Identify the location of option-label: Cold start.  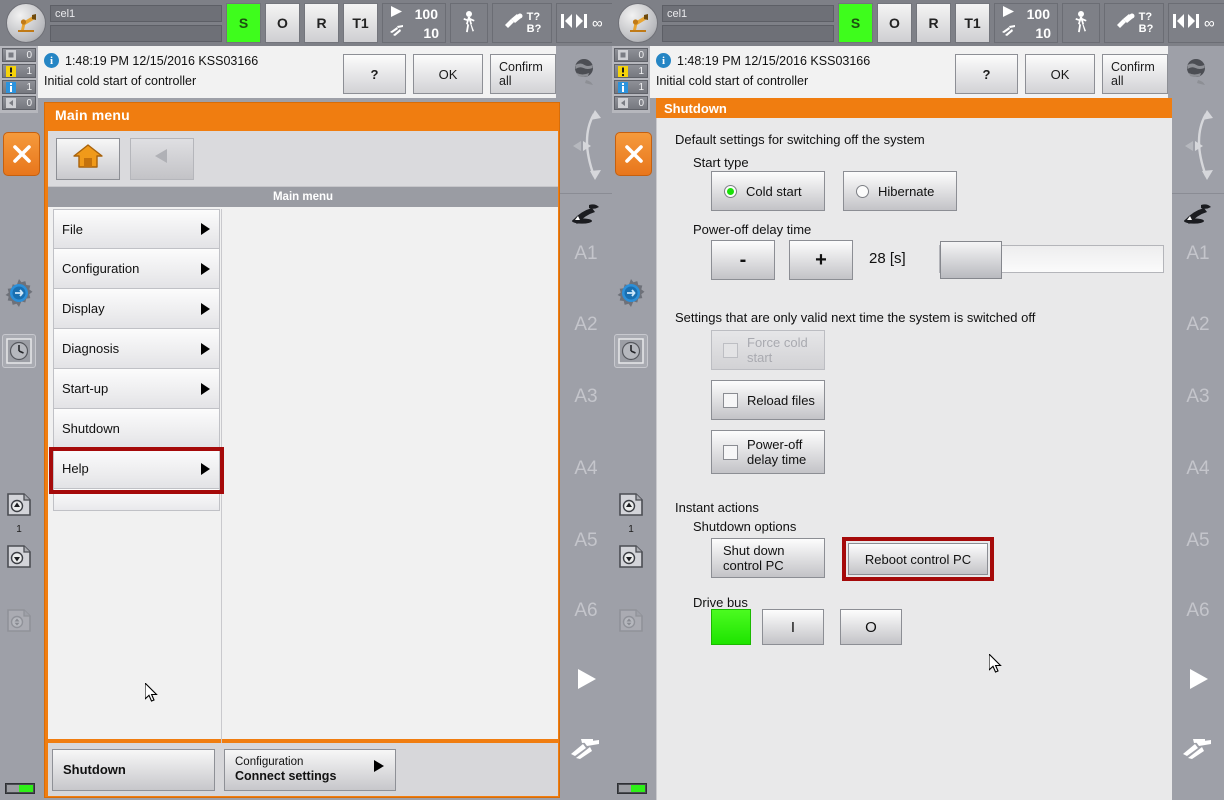
(774, 191).